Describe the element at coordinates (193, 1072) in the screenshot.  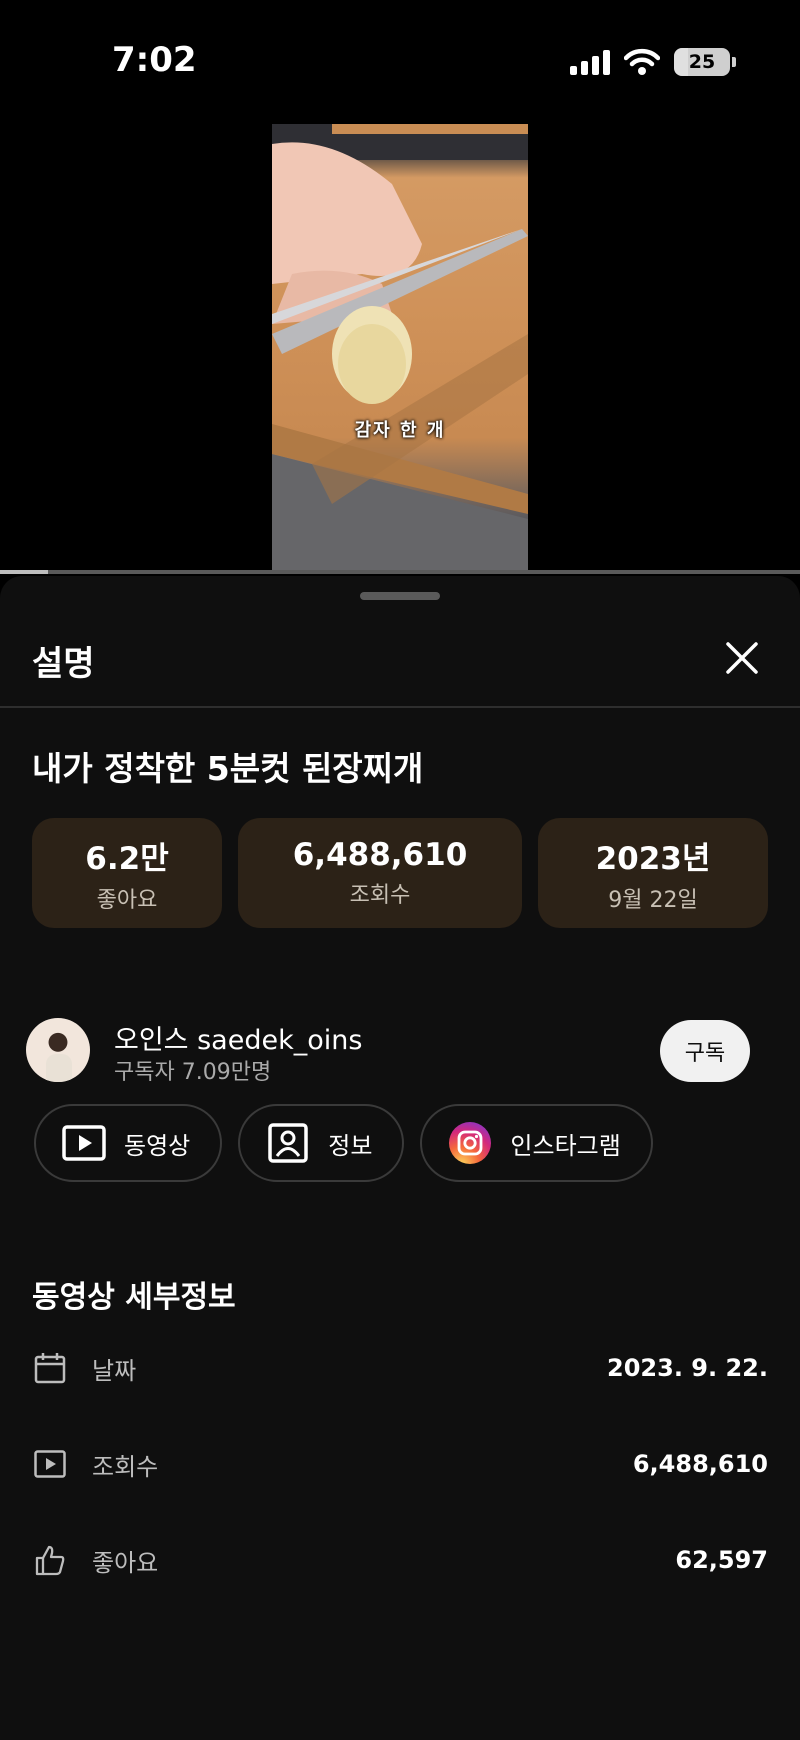
I see `subscriber-count: 구독자 7.09만명` at that location.